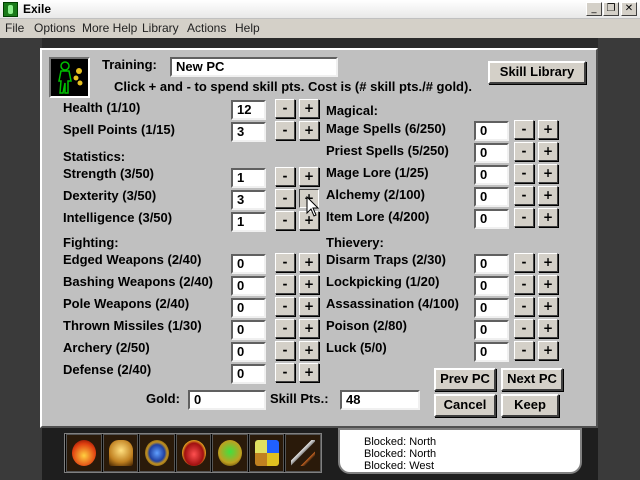  What do you see at coordinates (285, 198) in the screenshot?
I see `dexterity-minus-button: -` at bounding box center [285, 198].